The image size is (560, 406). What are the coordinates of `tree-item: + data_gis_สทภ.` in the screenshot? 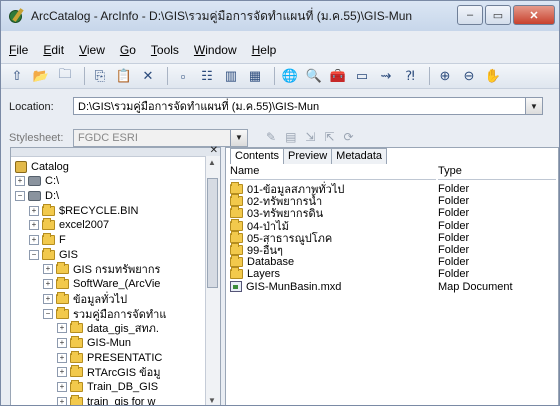 It's located at (108, 328).